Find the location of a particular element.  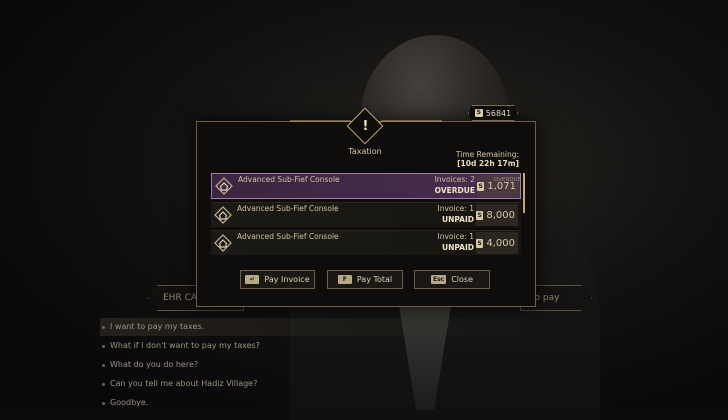

dialogue-option-refuse-taxes: What if I don't want to pay my taxes? is located at coordinates (315, 346).